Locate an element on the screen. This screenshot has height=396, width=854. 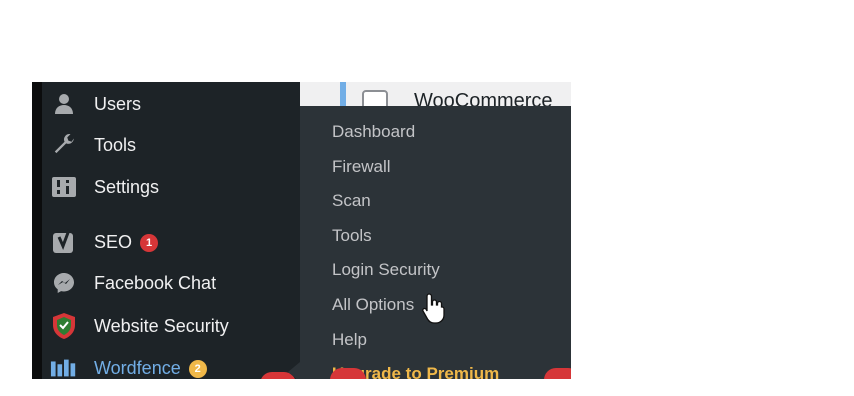
sidebar-item-label: Facebook Chat is located at coordinates (155, 282).